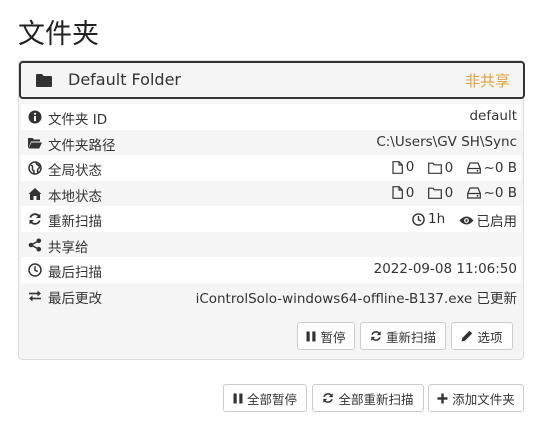  I want to click on local-state-value: 0 0 ~0 B, so click(454, 194).